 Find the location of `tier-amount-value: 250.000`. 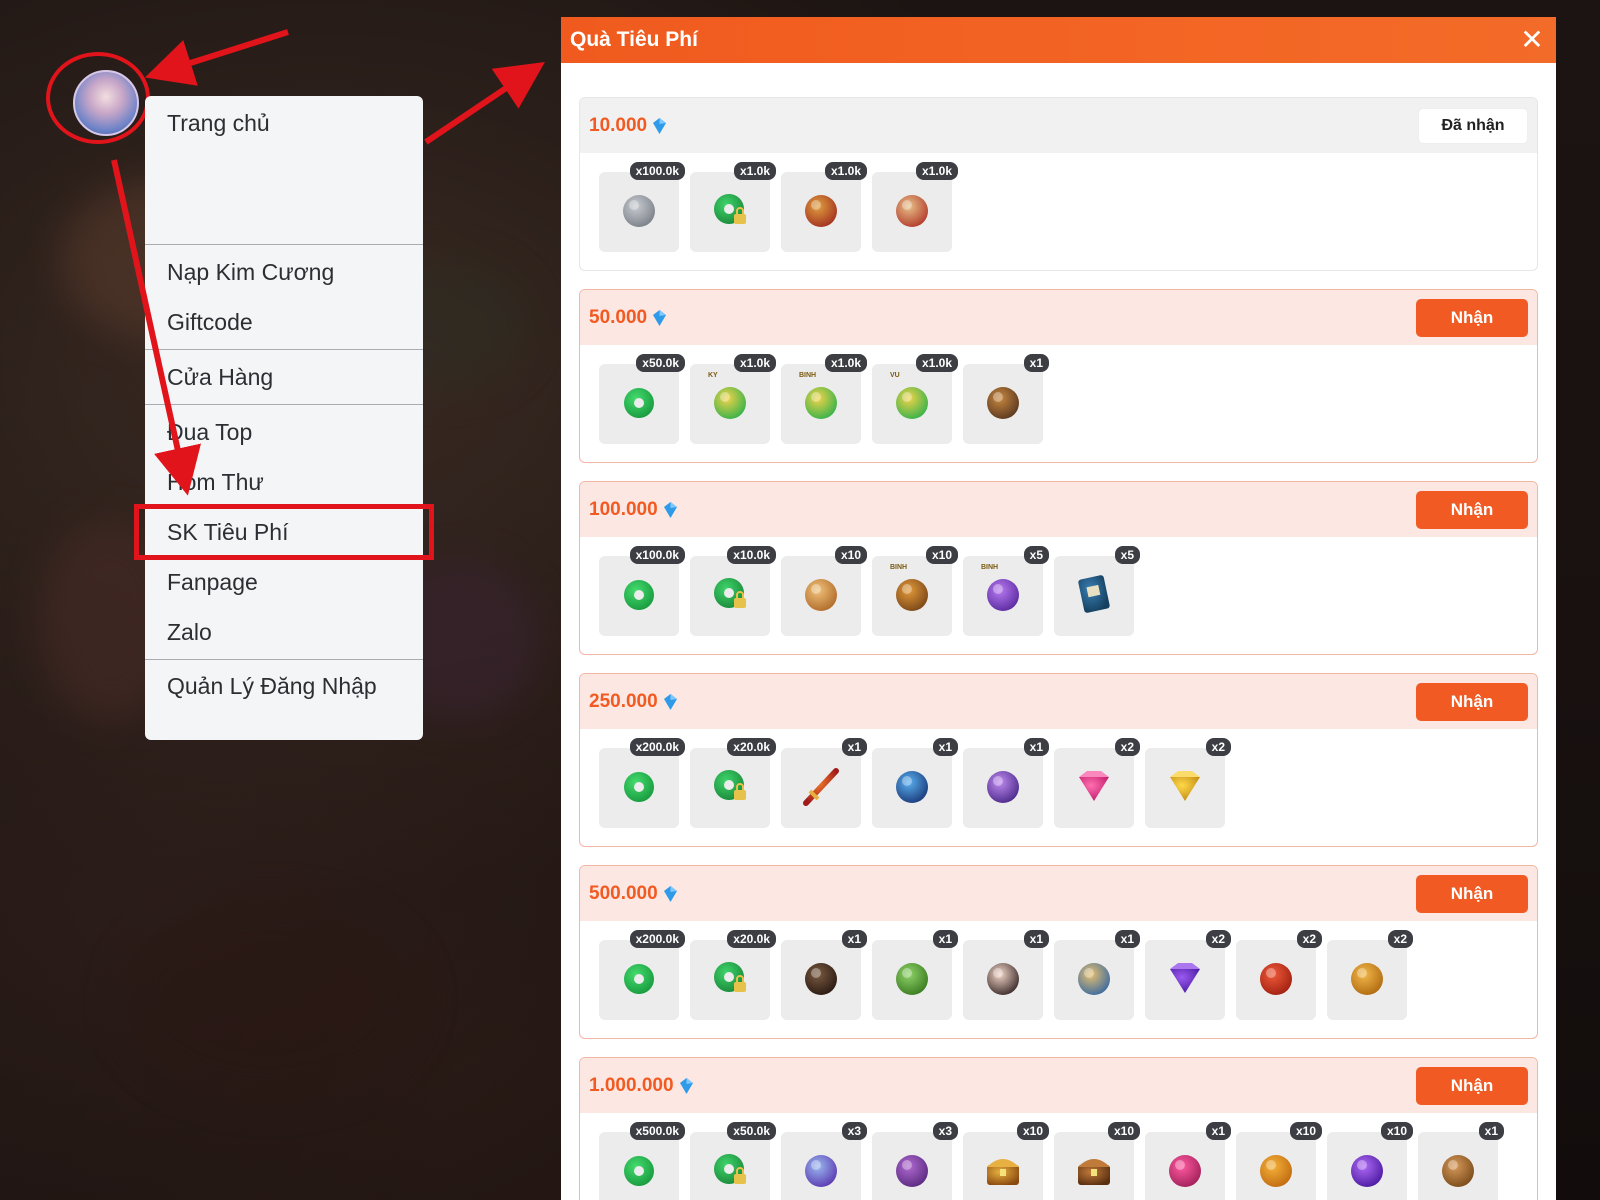

tier-amount-value: 250.000 is located at coordinates (623, 701).